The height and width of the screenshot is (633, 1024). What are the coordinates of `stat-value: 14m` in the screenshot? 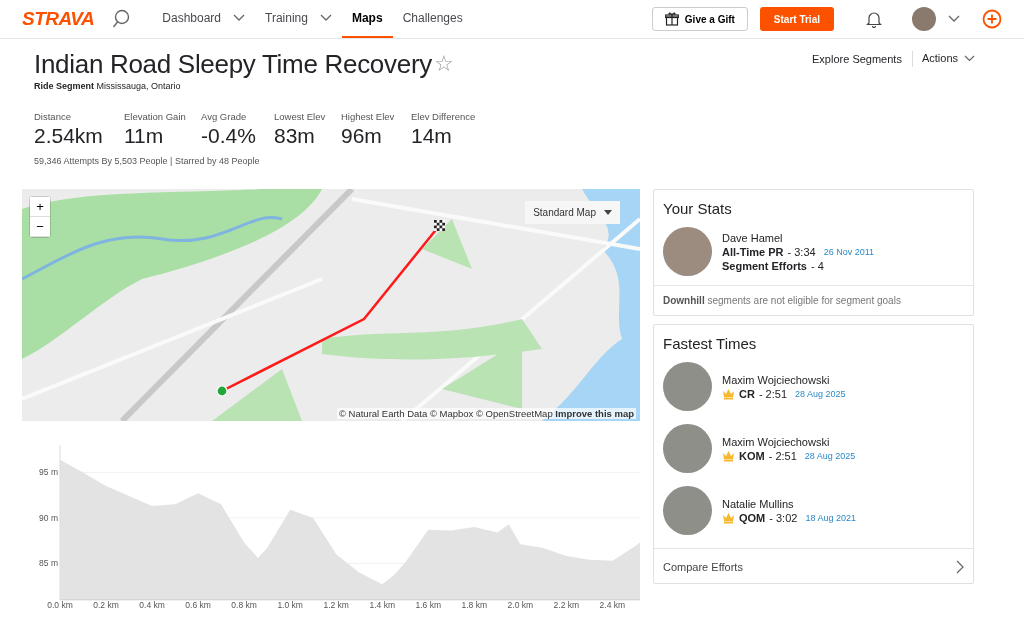 It's located at (432, 136).